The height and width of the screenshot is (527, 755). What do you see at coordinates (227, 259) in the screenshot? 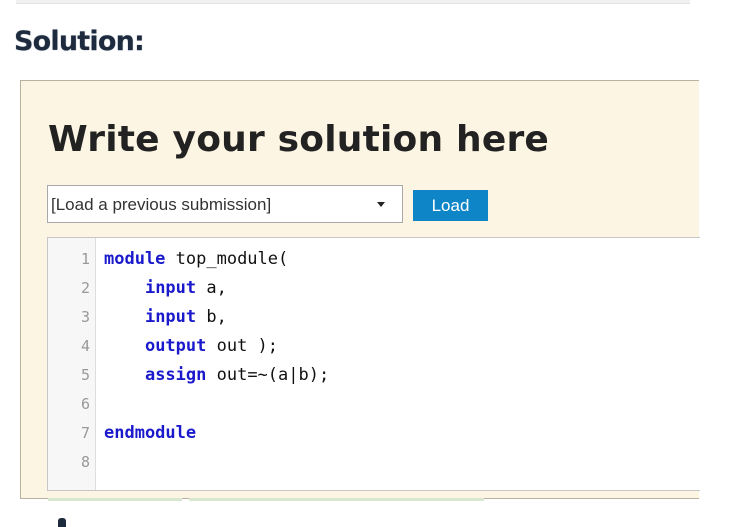
I see `code-rest: top_module(` at bounding box center [227, 259].